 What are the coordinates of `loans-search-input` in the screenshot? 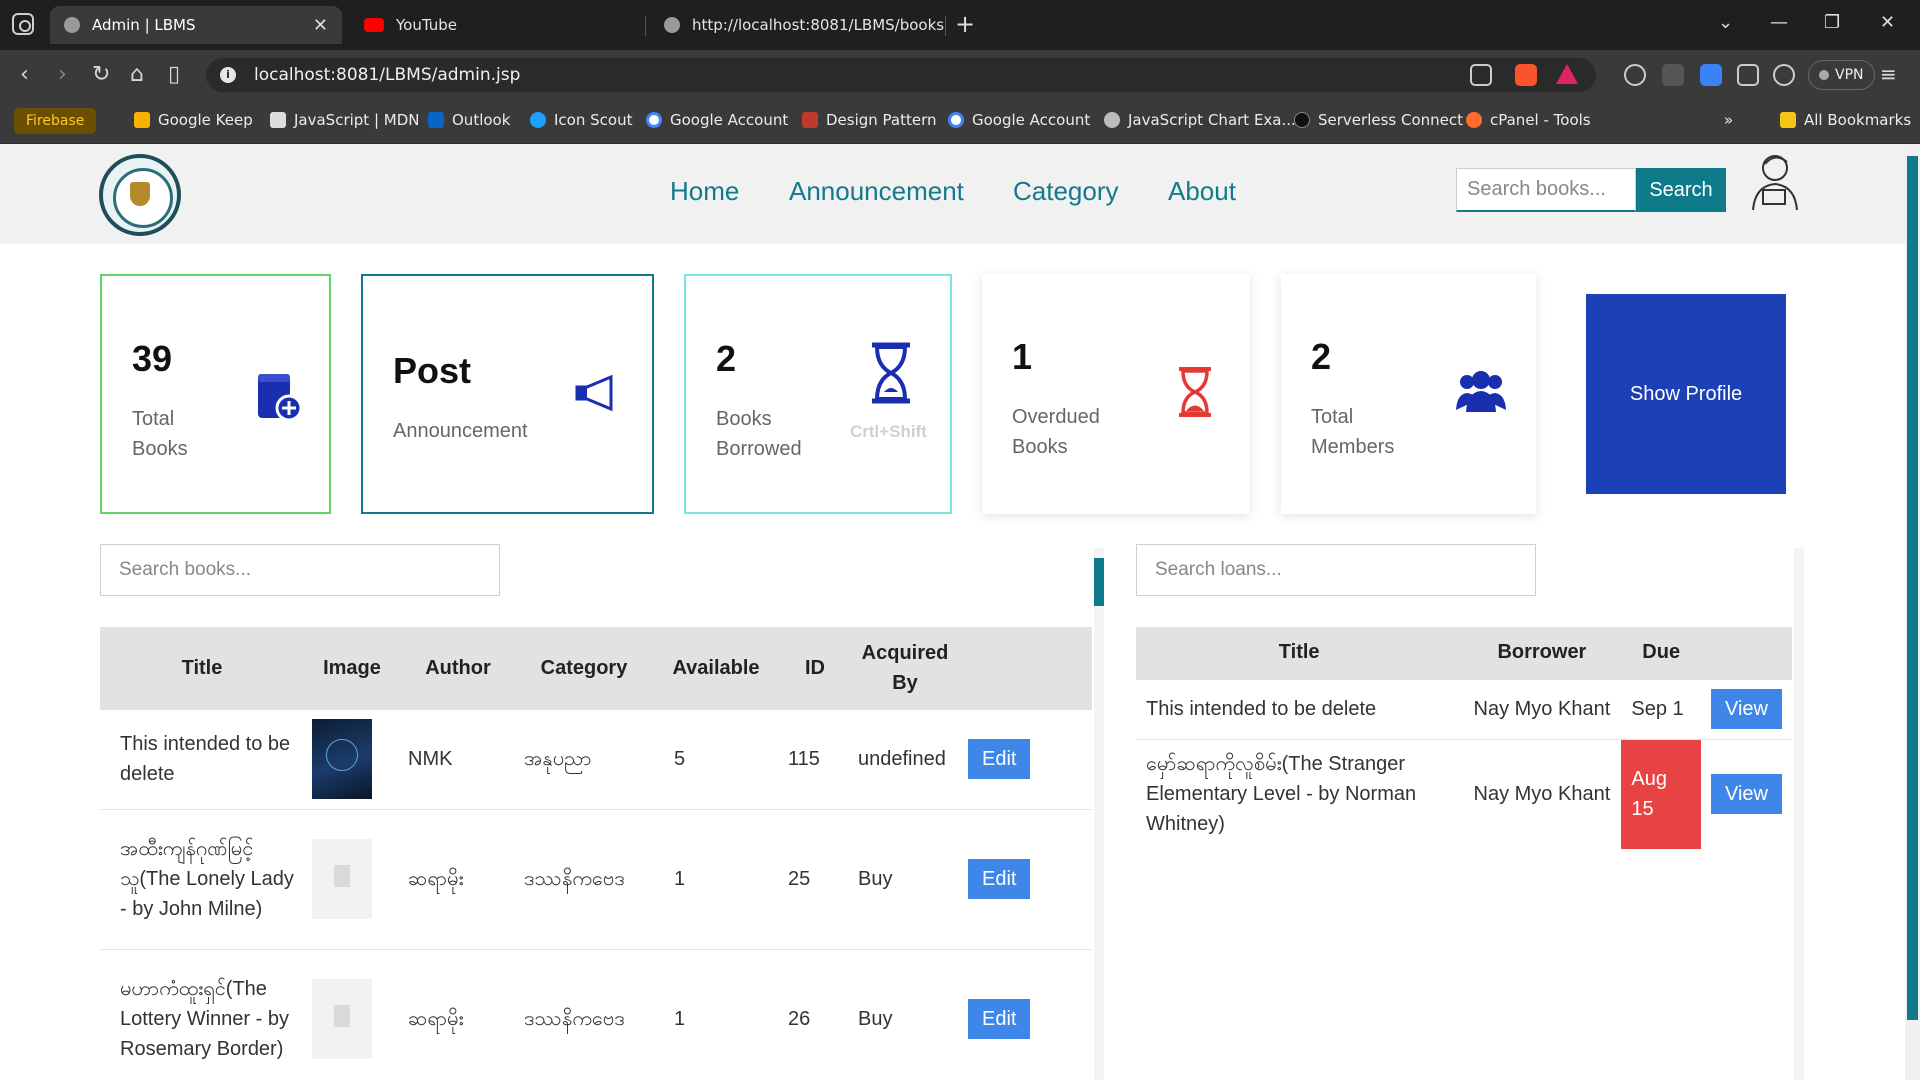 It's located at (1336, 570).